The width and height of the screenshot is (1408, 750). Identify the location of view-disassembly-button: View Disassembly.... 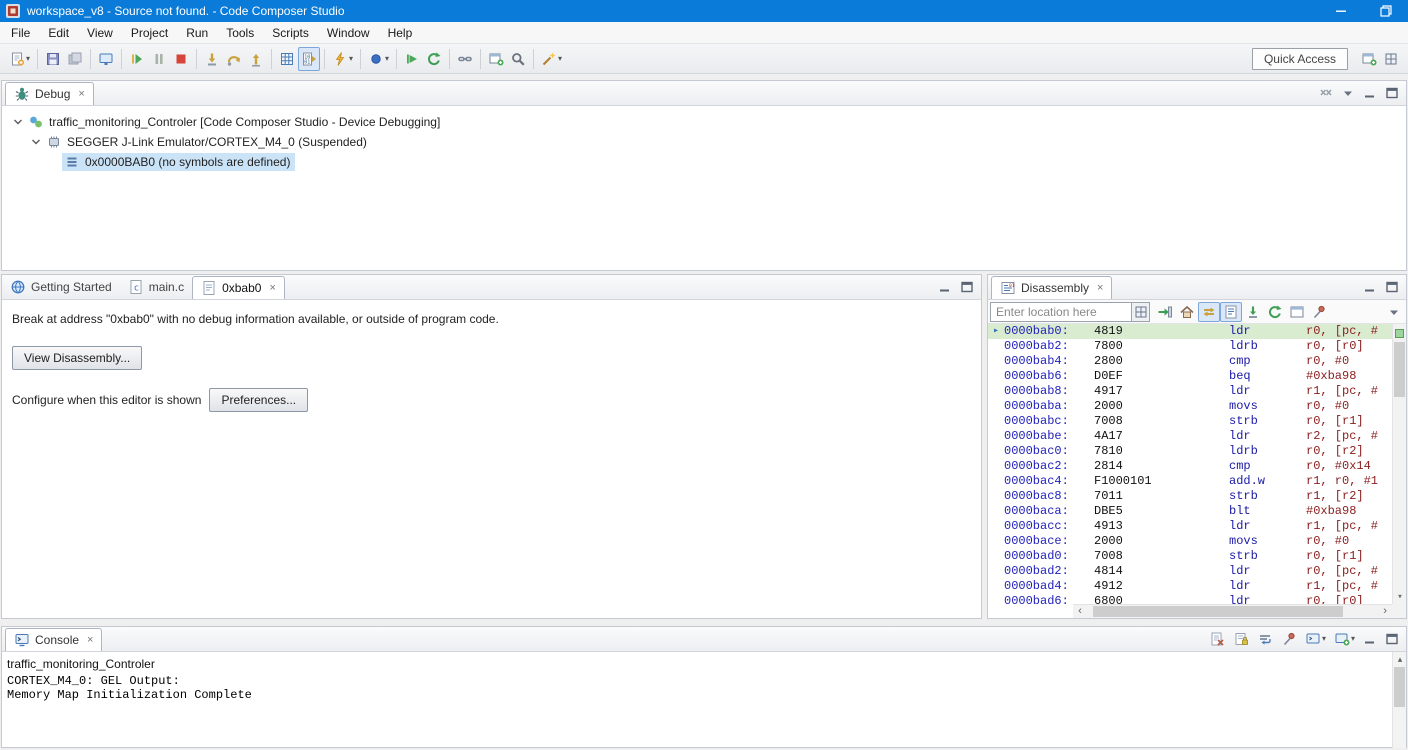
(77, 358).